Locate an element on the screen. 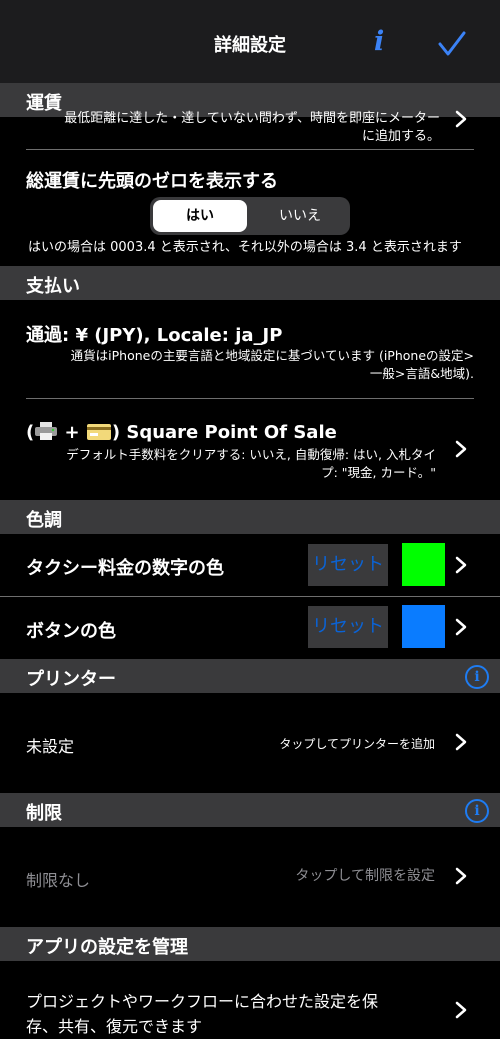  info-button: i is located at coordinates (379, 41).